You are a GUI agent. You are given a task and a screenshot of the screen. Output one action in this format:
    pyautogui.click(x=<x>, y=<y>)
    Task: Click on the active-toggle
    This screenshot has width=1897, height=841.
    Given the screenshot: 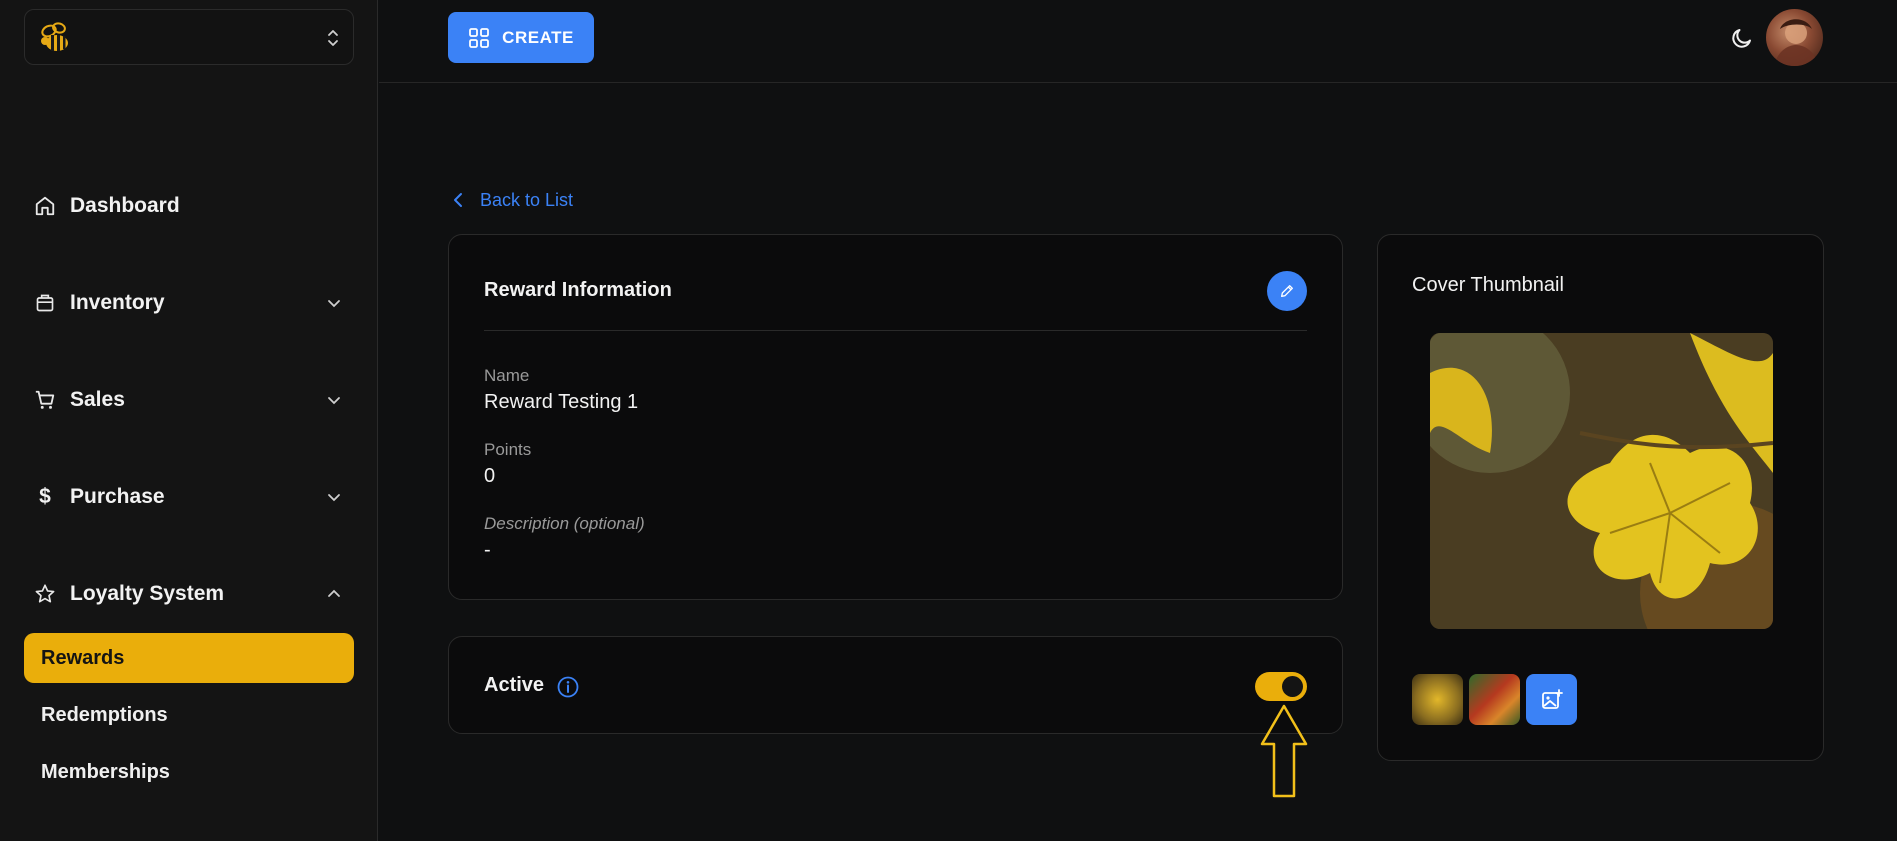 What is the action you would take?
    pyautogui.click(x=1281, y=686)
    